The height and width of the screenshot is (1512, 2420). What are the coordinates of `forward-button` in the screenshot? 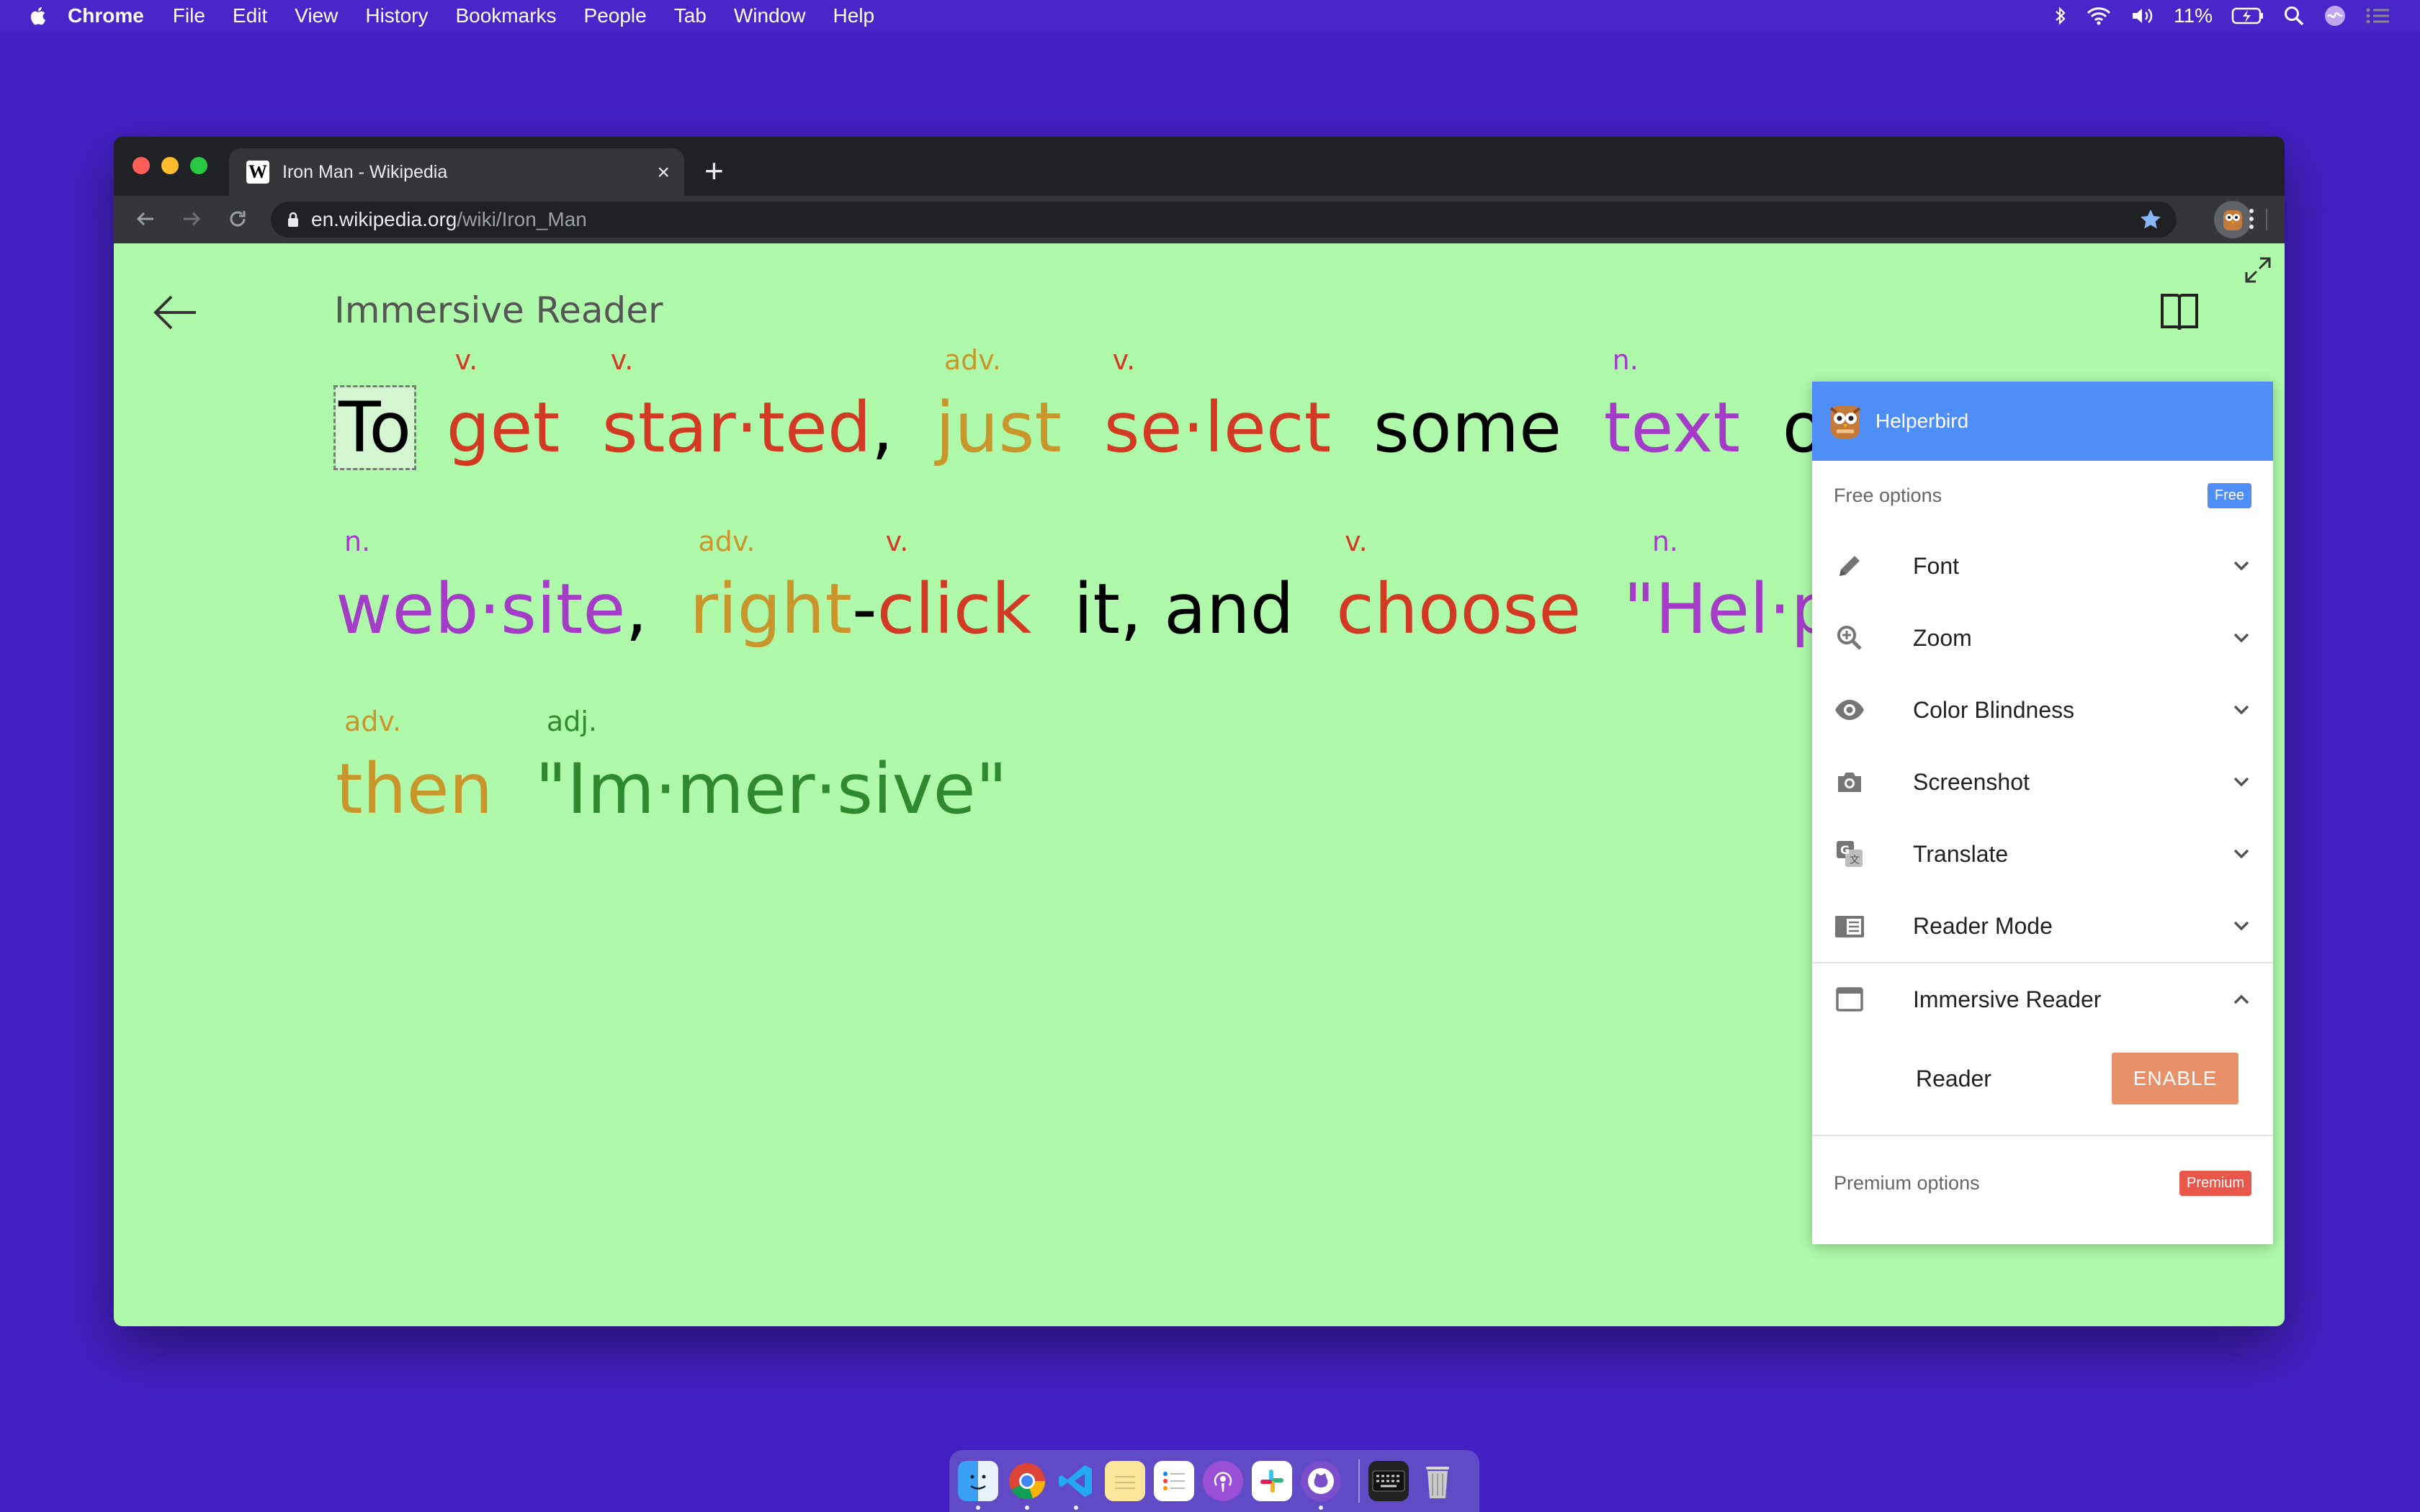 It's located at (191, 219).